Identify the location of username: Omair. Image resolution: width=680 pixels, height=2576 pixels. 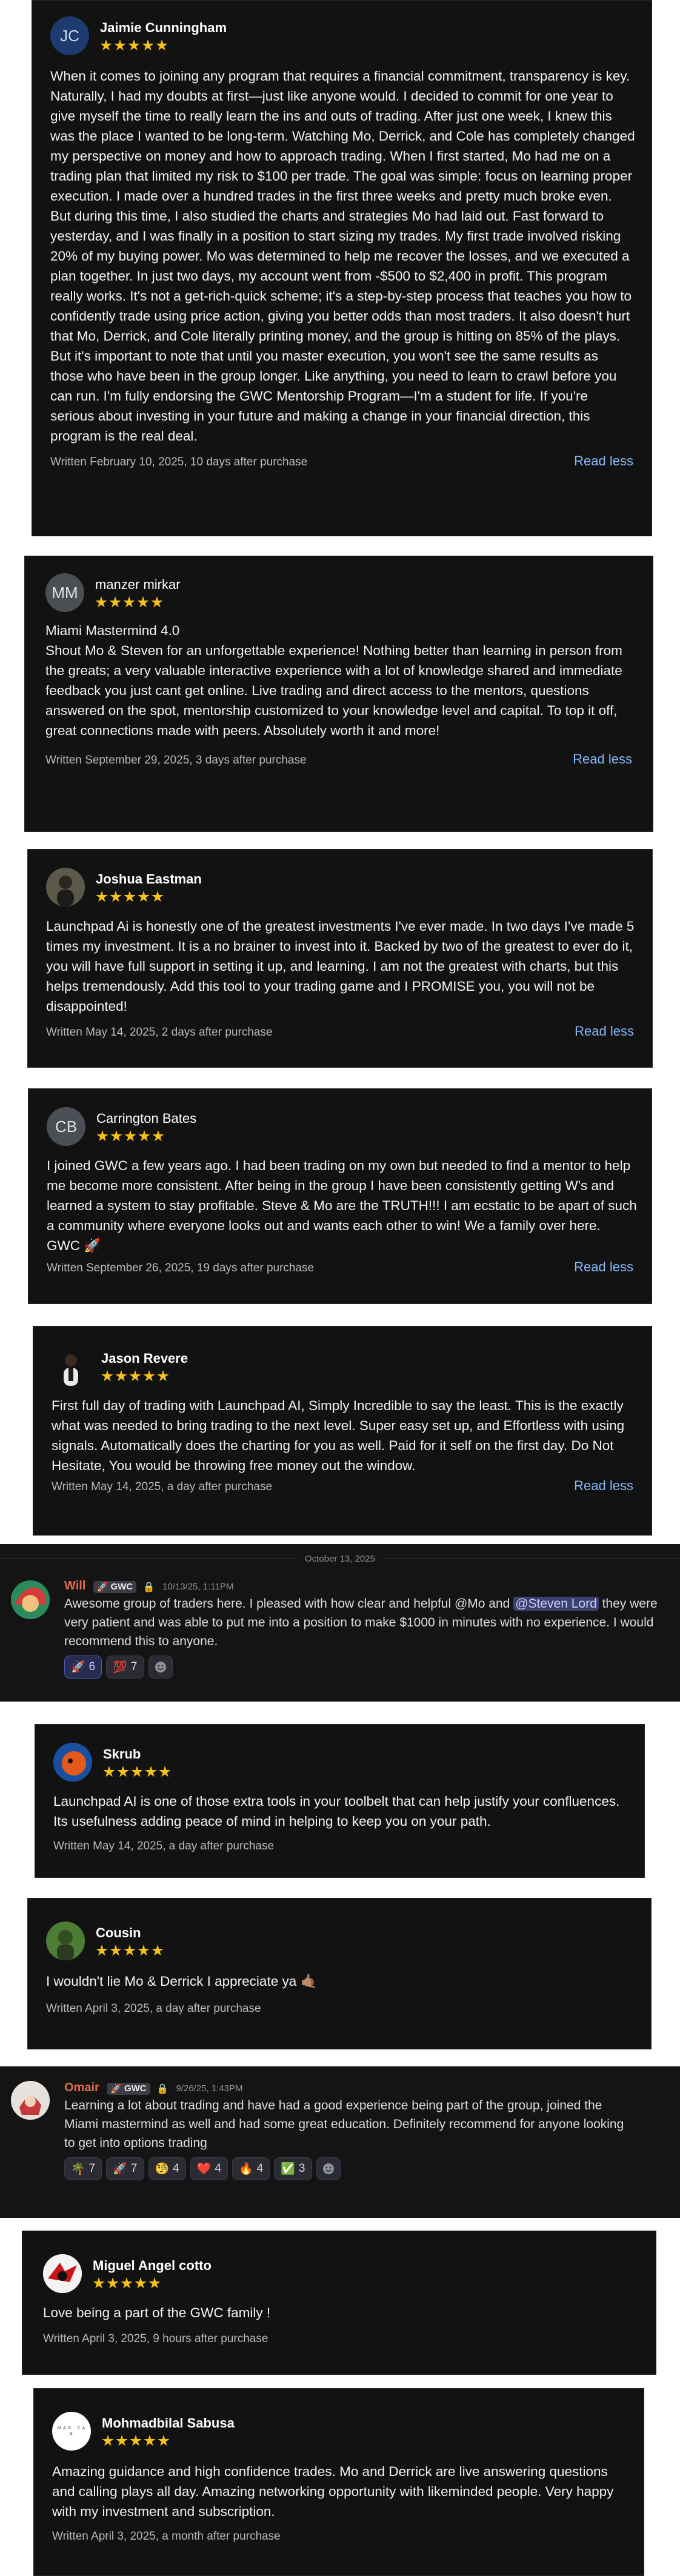
(81, 2087).